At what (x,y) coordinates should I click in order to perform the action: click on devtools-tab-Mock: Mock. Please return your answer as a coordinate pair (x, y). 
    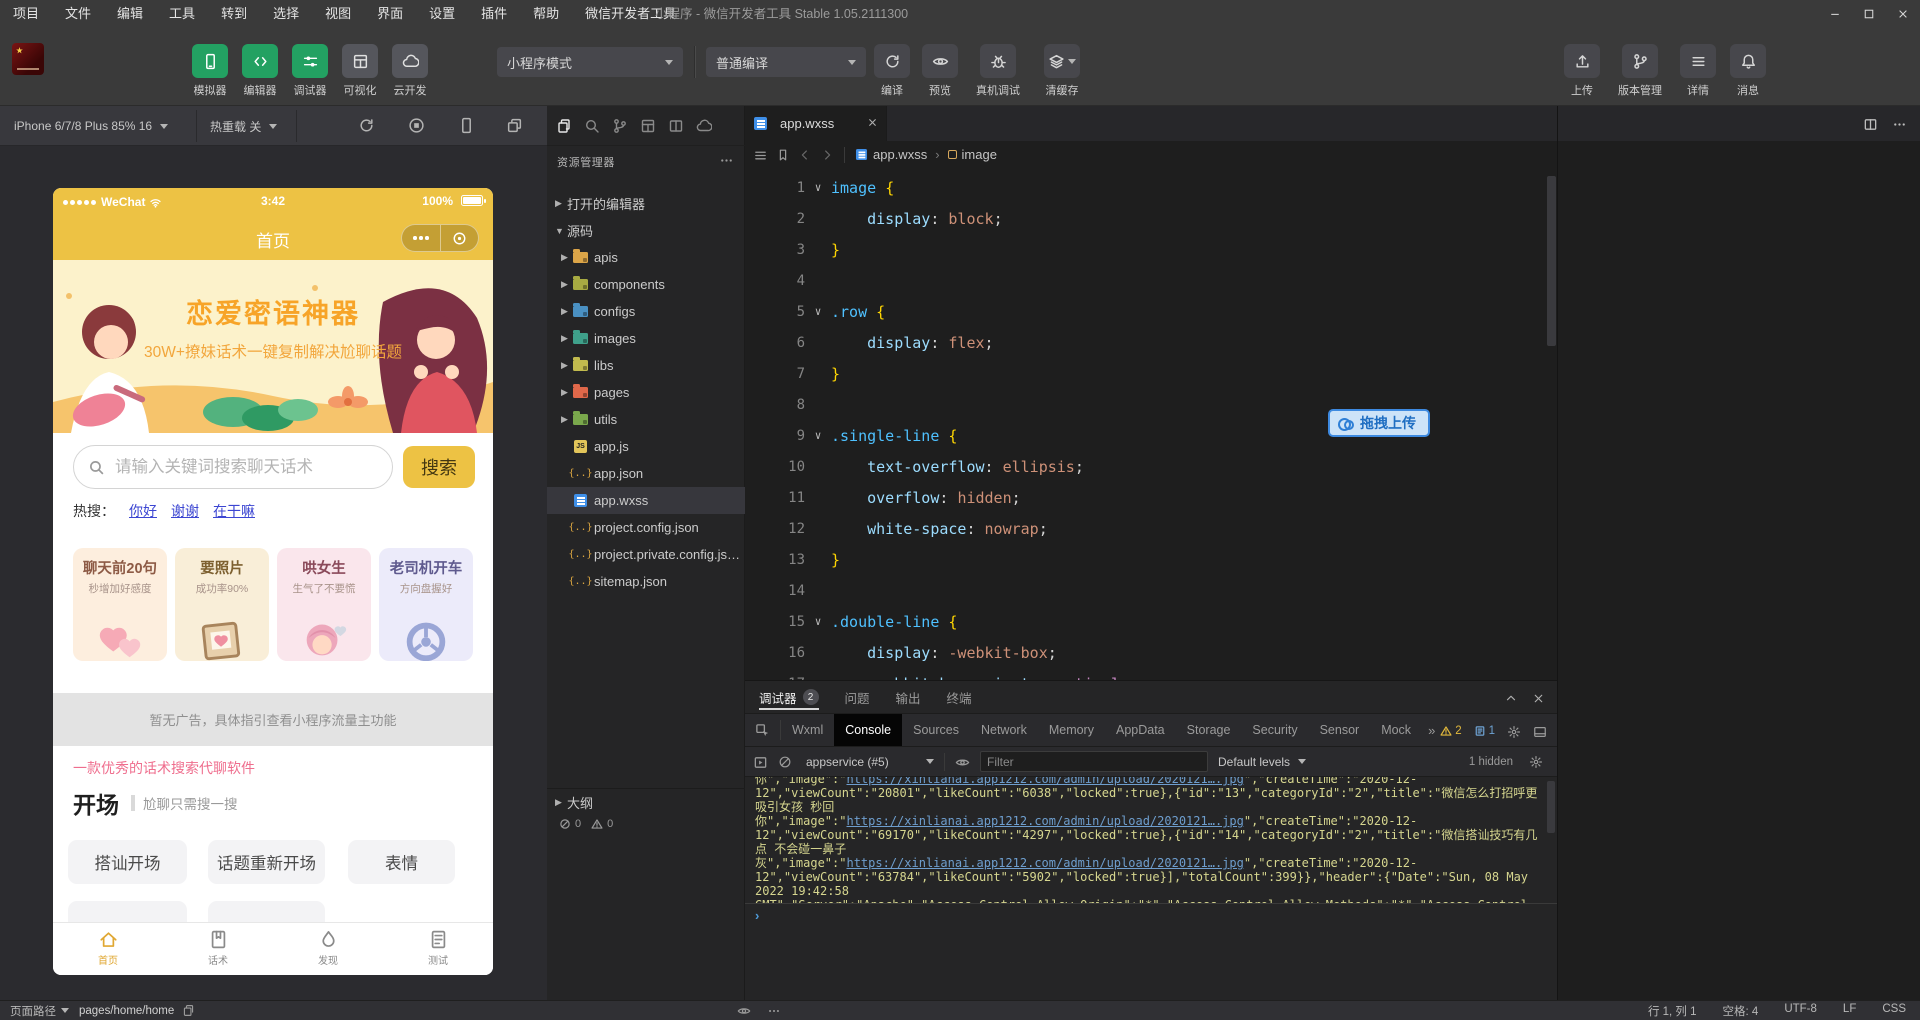
    Looking at the image, I should click on (1396, 730).